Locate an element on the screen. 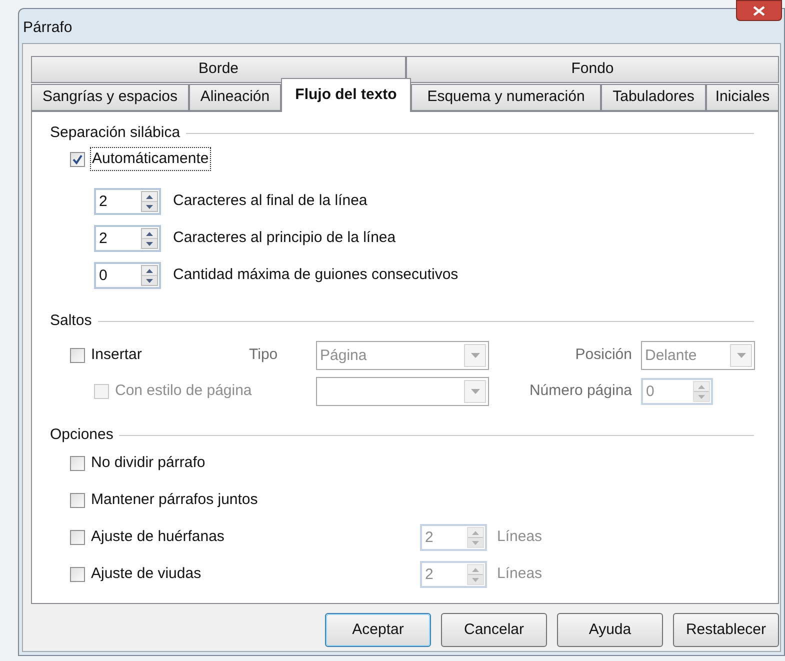  field-label: Tipo is located at coordinates (264, 355).